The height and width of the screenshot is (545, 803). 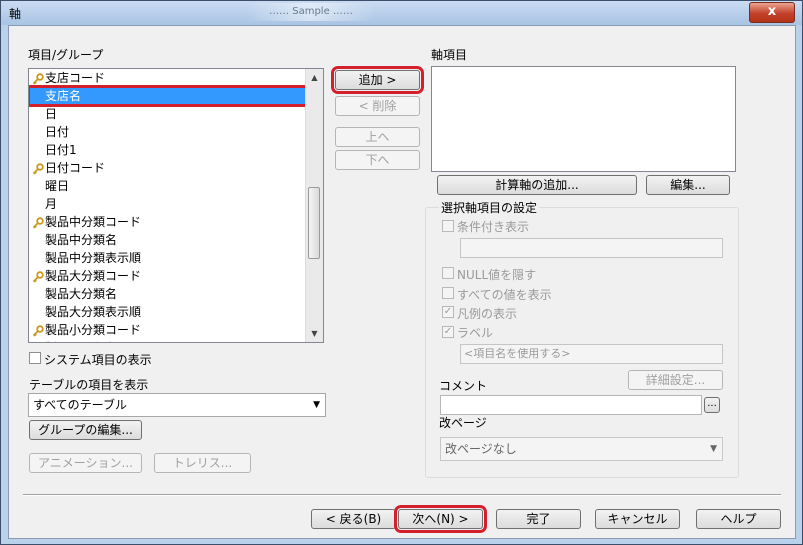 I want to click on table-filter-value: すべてのテーブル, so click(x=80, y=405).